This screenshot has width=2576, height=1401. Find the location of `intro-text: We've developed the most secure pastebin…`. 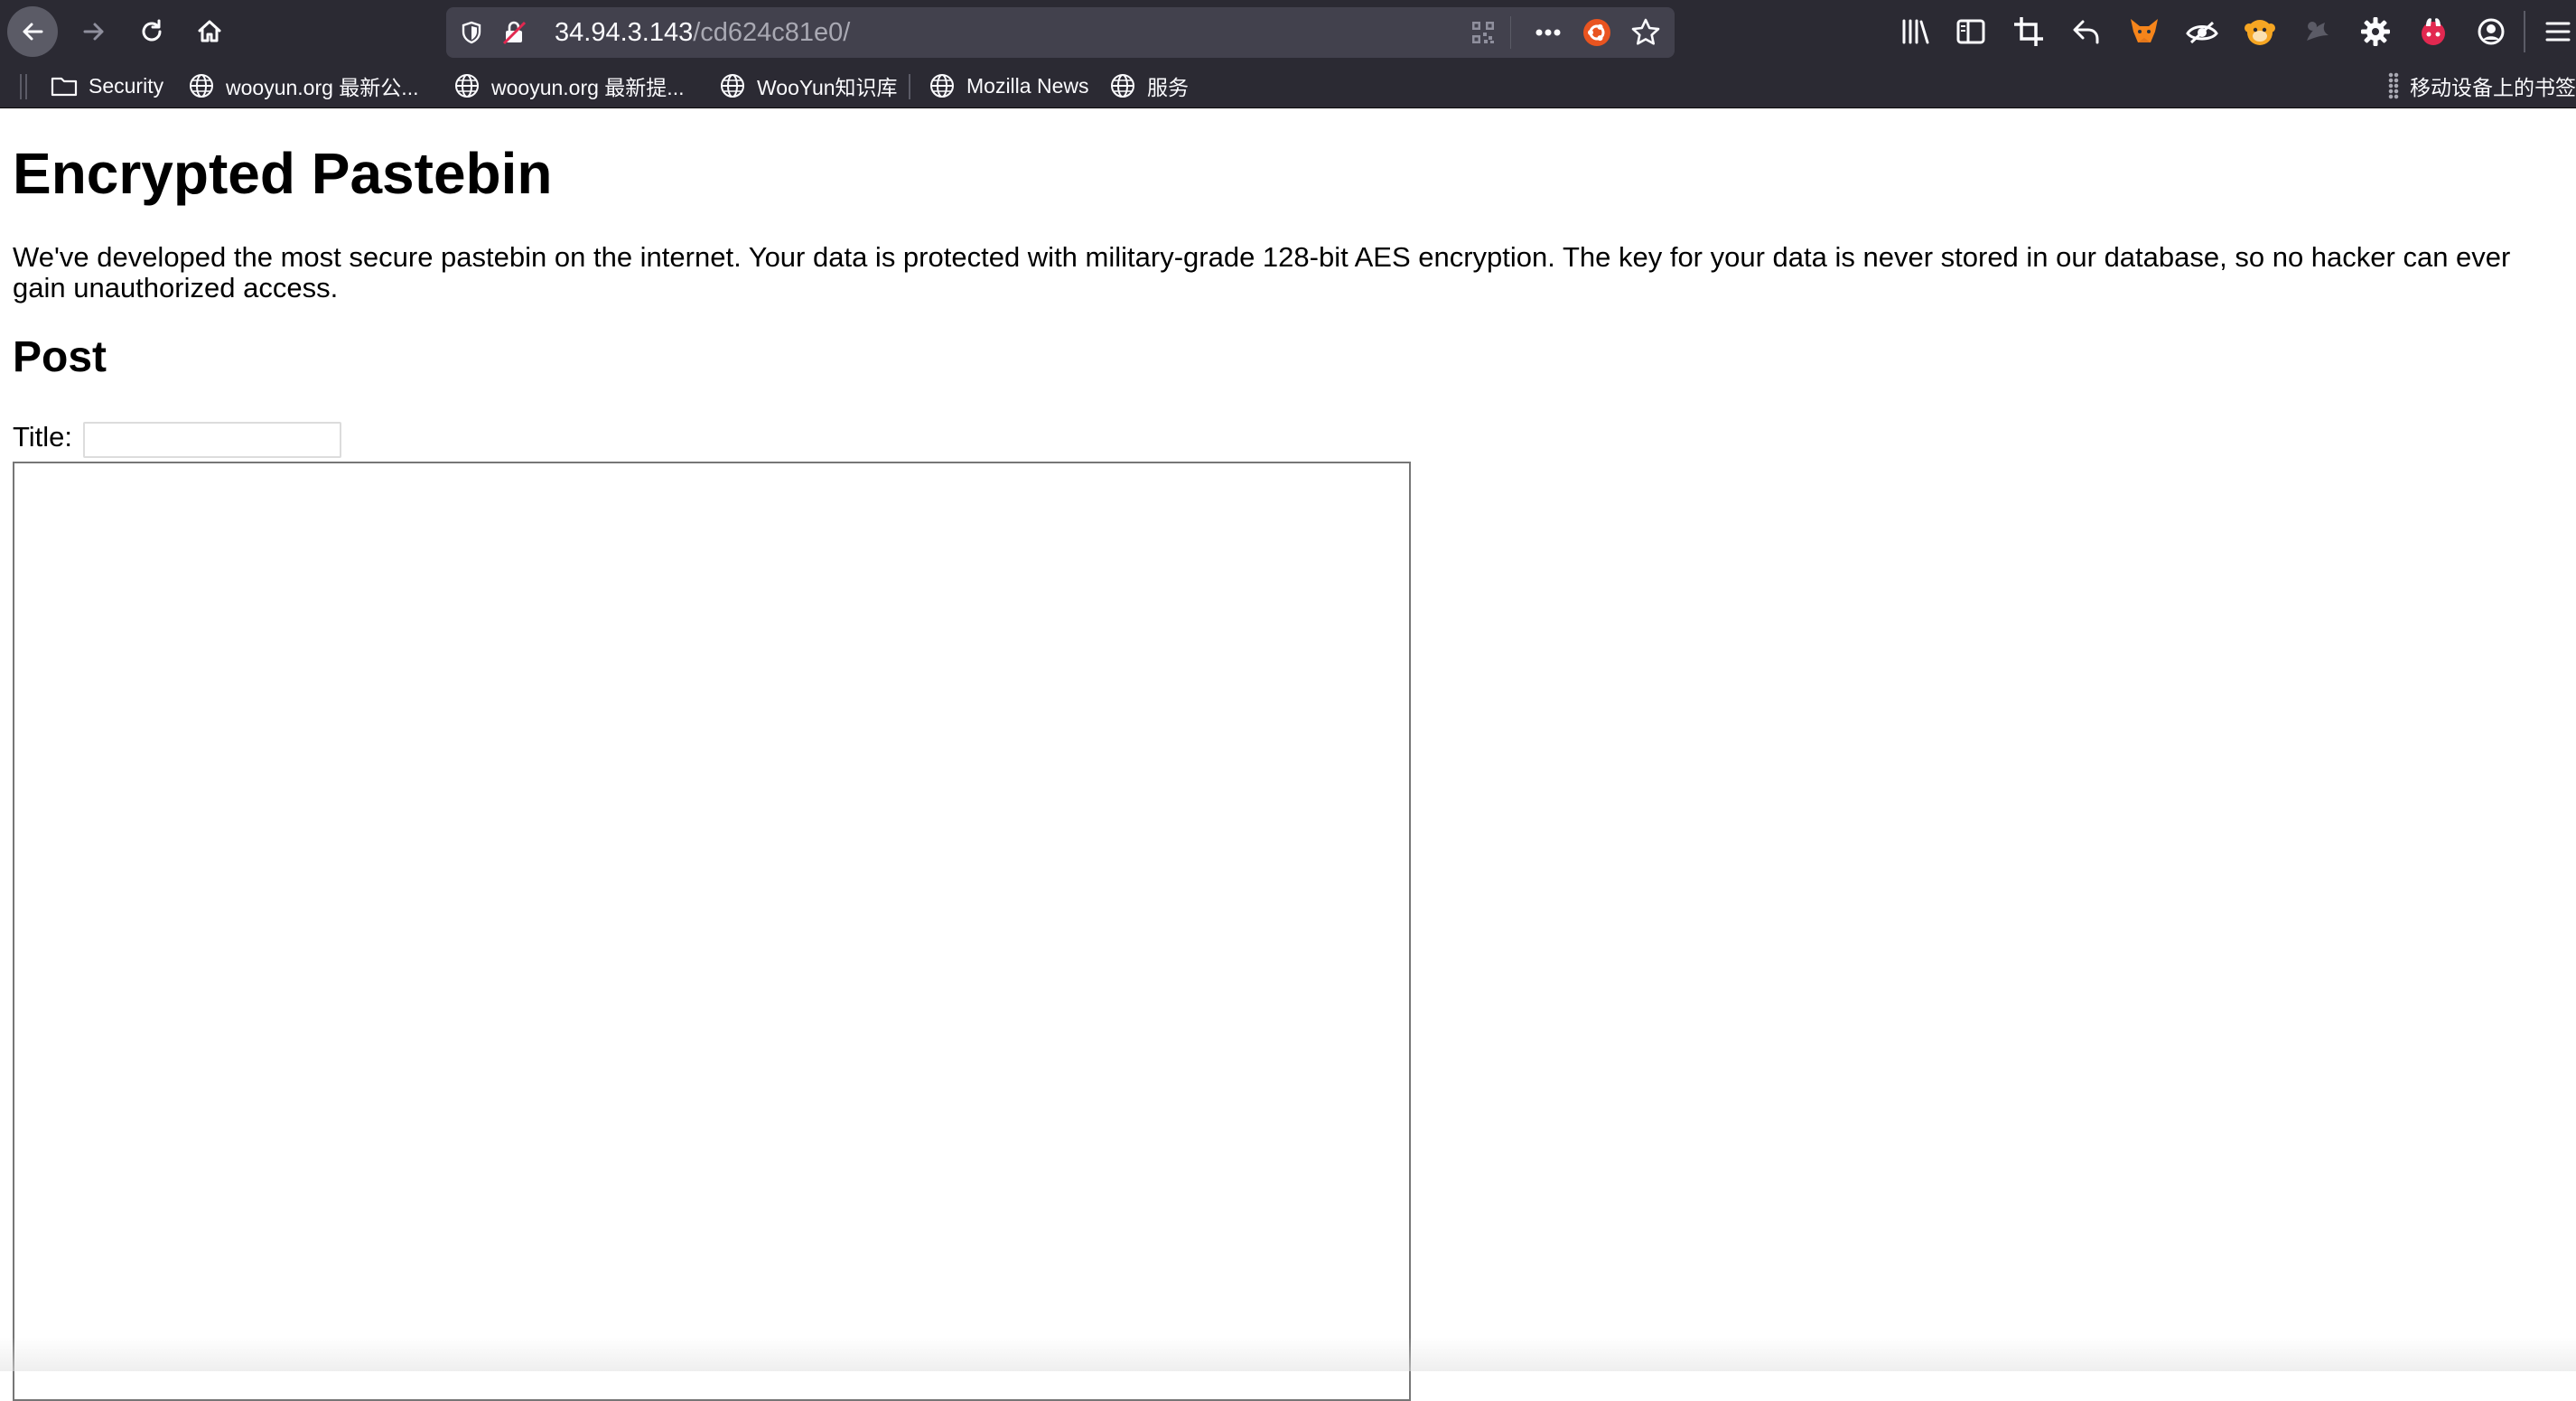

intro-text: We've developed the most secure pastebin… is located at coordinates (1262, 272).